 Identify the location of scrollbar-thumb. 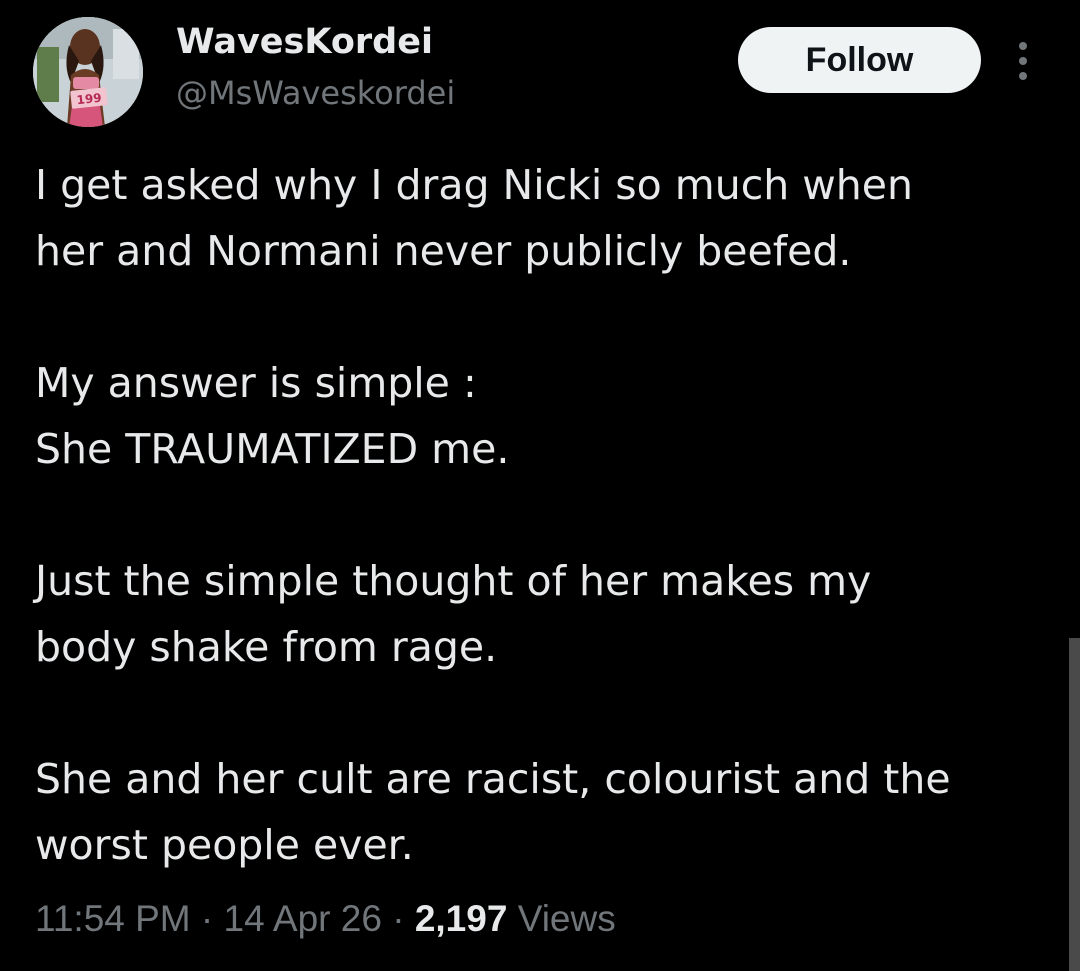
(1074, 804).